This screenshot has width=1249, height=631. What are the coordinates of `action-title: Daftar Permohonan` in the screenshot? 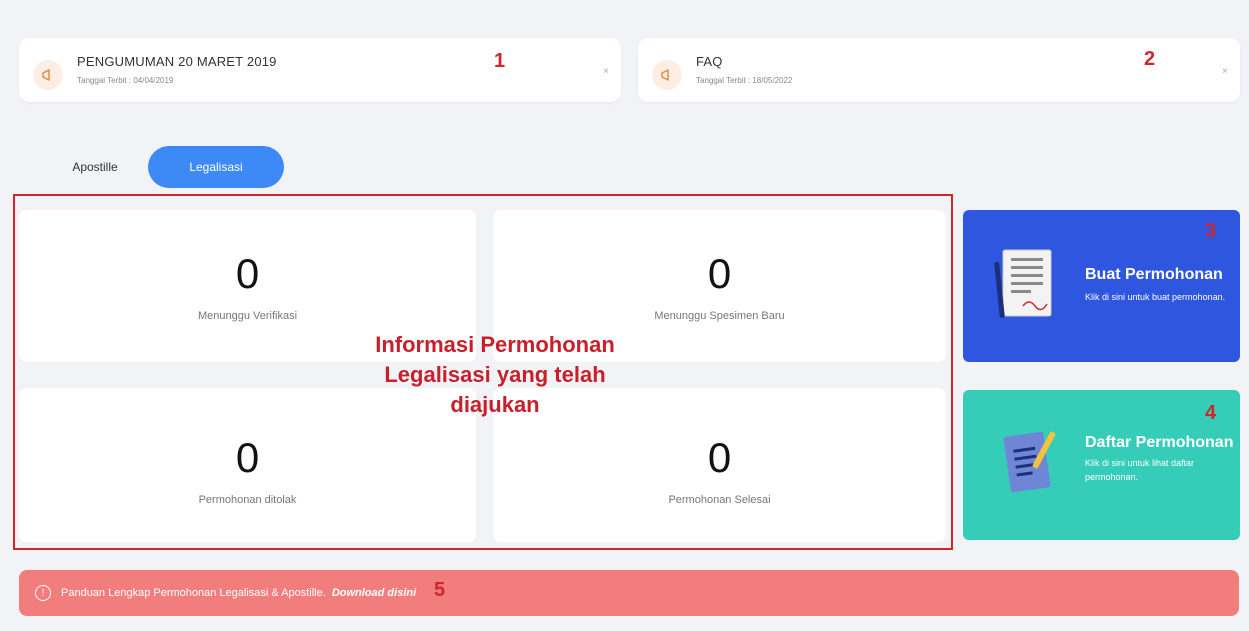 It's located at (1159, 442).